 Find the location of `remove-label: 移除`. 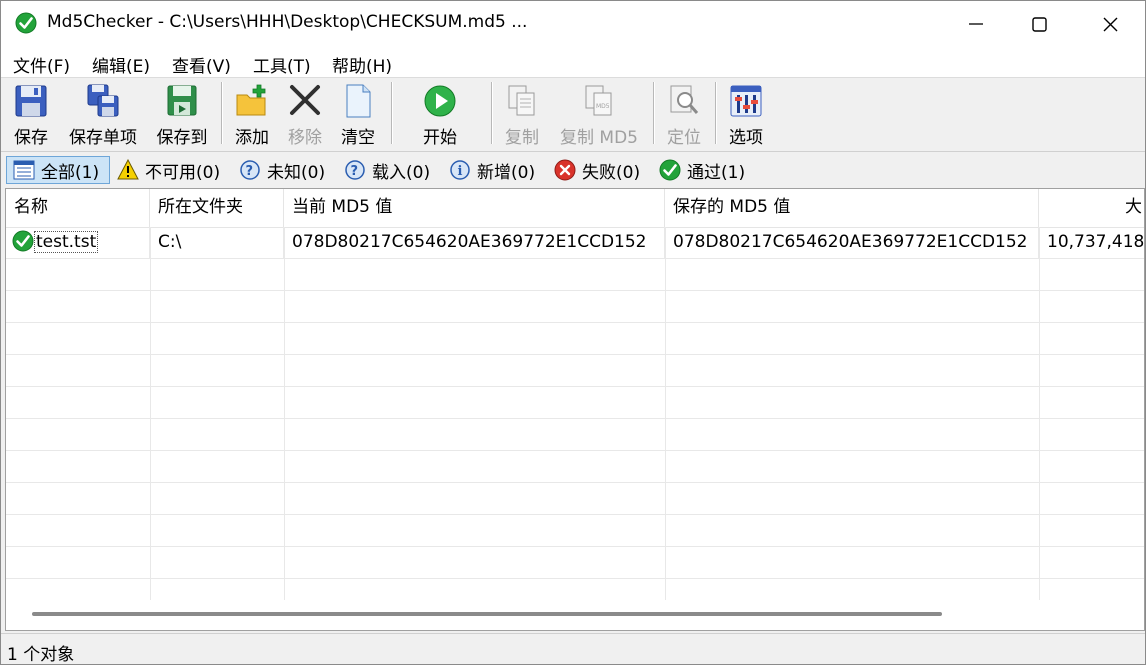

remove-label: 移除 is located at coordinates (305, 138).